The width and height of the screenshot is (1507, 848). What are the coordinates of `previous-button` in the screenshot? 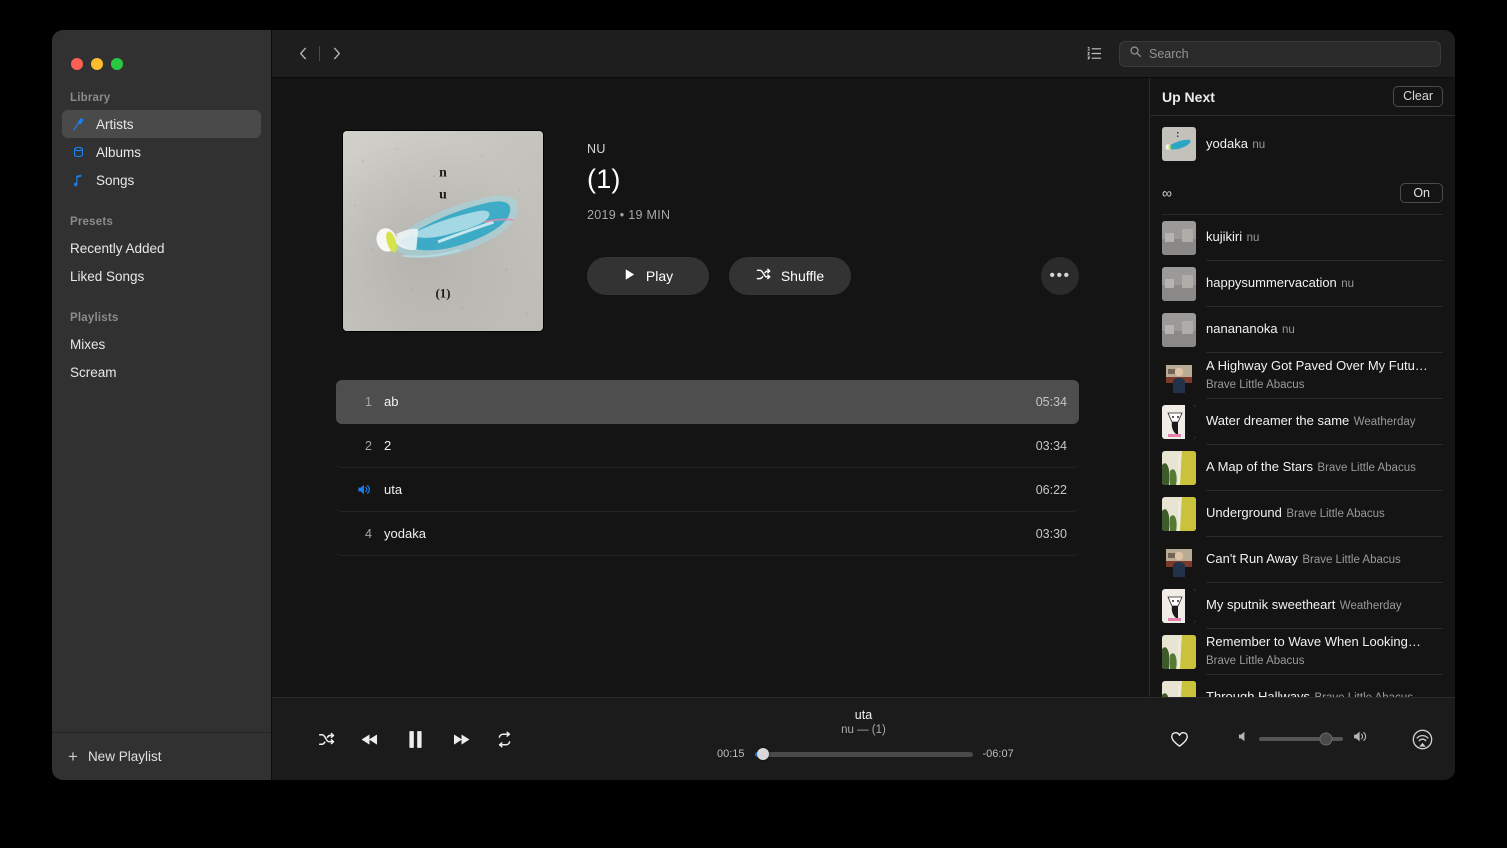 It's located at (369, 739).